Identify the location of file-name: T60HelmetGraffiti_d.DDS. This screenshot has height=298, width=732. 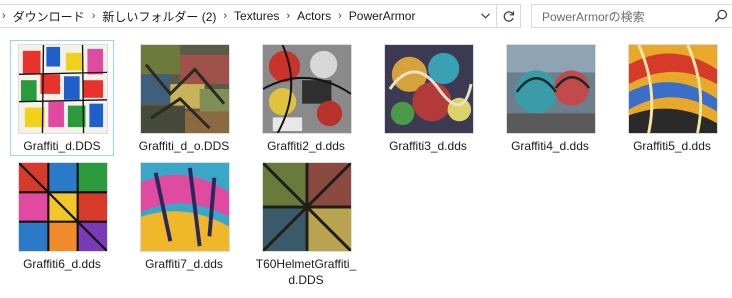
(306, 272).